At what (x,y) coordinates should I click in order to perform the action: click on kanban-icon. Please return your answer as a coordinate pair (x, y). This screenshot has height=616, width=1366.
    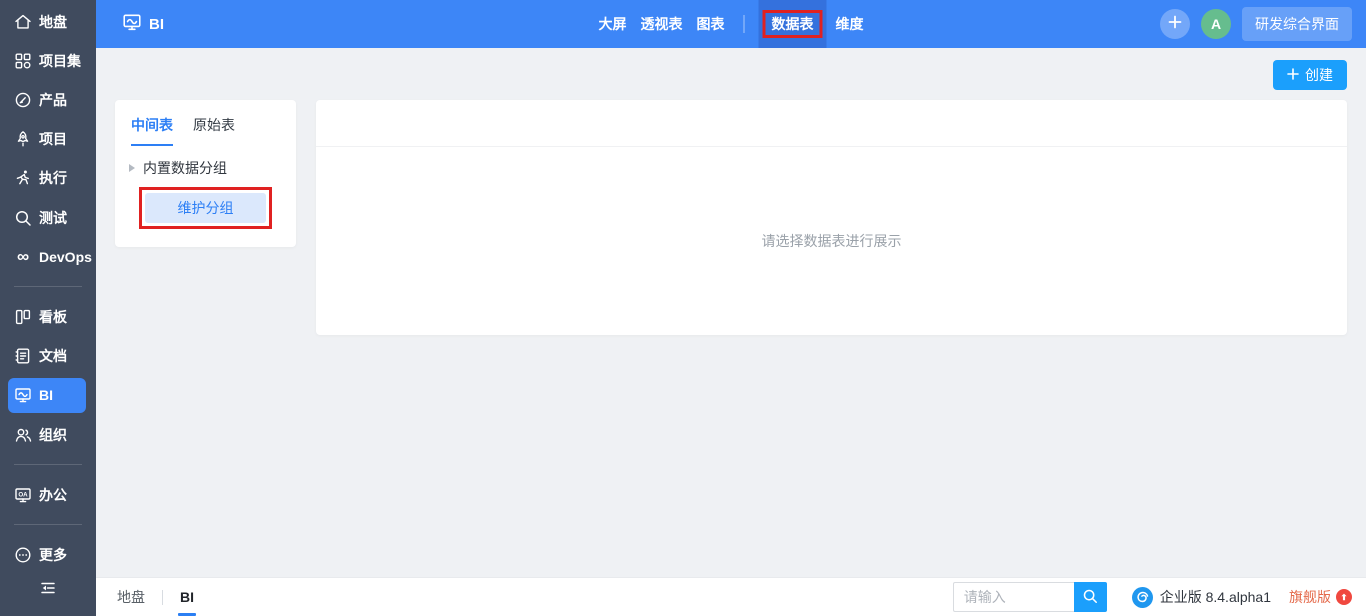
    Looking at the image, I should click on (23, 317).